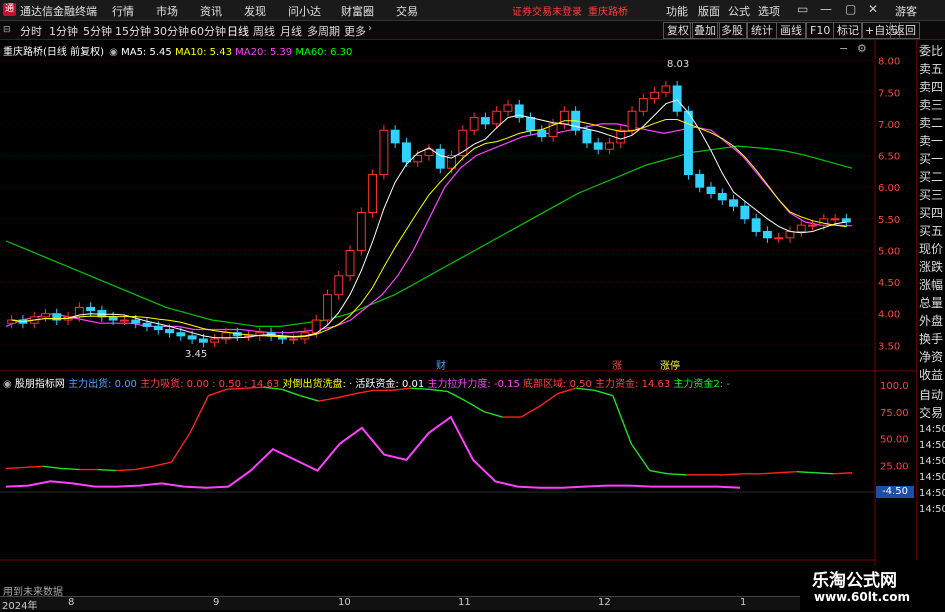 This screenshot has height=612, width=945. What do you see at coordinates (931, 394) in the screenshot?
I see `sidebar-auto: 自动` at bounding box center [931, 394].